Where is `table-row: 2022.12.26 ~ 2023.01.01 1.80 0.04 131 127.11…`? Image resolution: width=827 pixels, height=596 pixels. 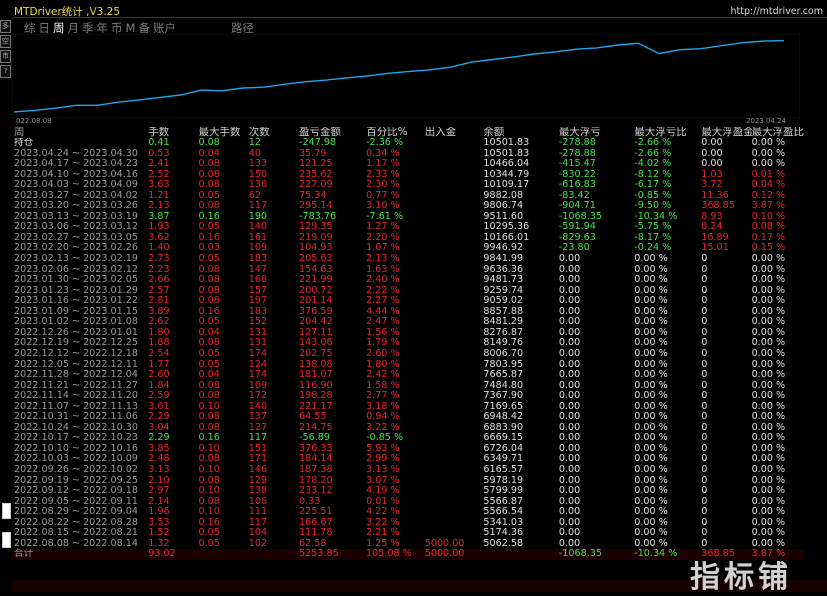 table-row: 2022.12.26 ~ 2023.01.01 1.80 0.04 131 127.11… is located at coordinates (408, 333).